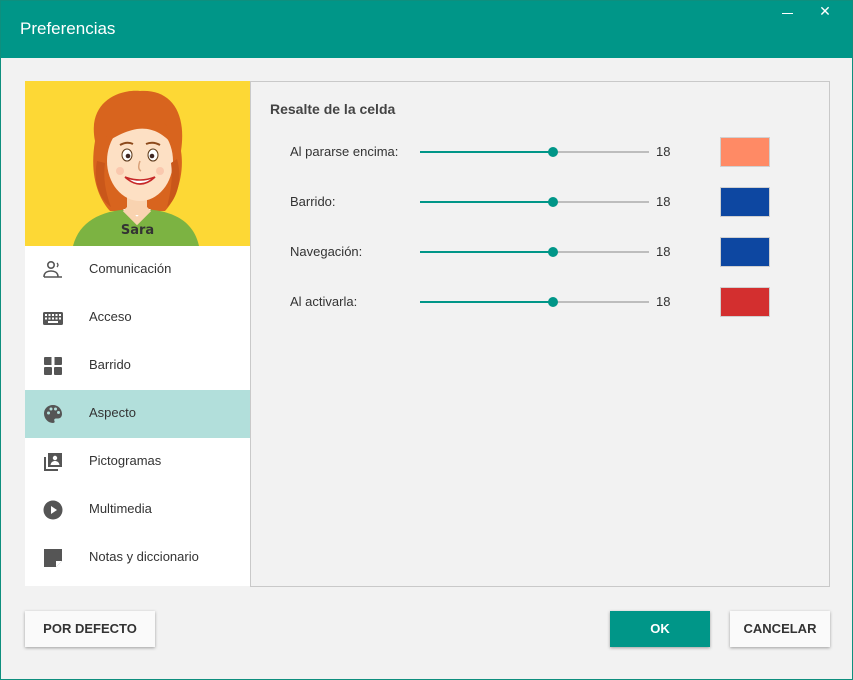  Describe the element at coordinates (137, 318) in the screenshot. I see `menu-item-acceso: Acceso` at that location.